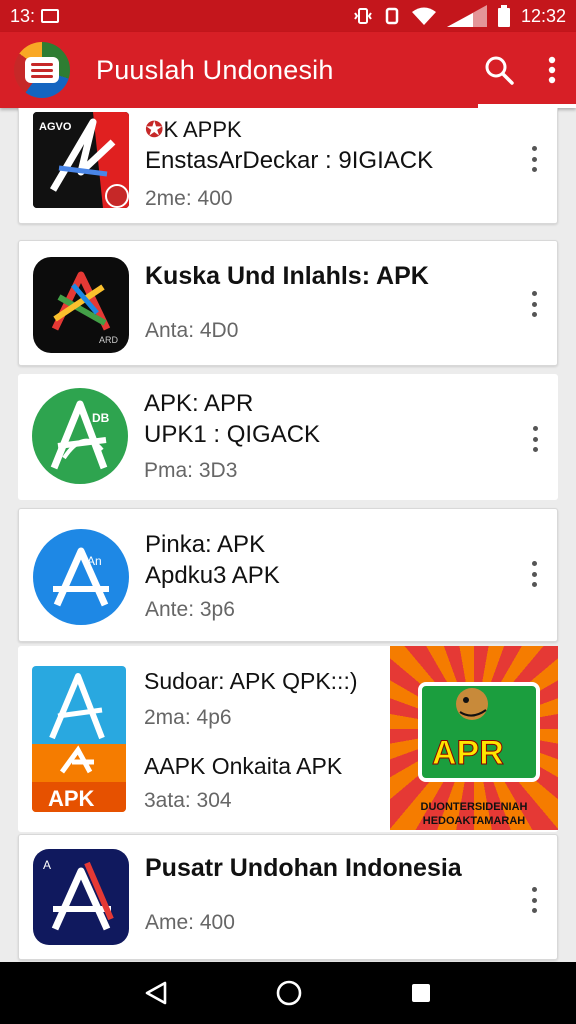 The width and height of the screenshot is (576, 1024). Describe the element at coordinates (423, 16) in the screenshot. I see `wifi-icon` at that location.